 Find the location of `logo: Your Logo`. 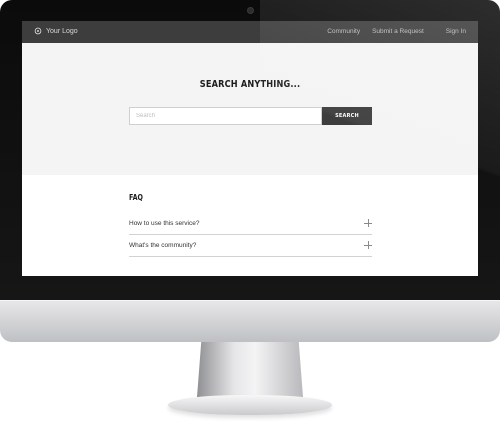

logo: Your Logo is located at coordinates (56, 31).